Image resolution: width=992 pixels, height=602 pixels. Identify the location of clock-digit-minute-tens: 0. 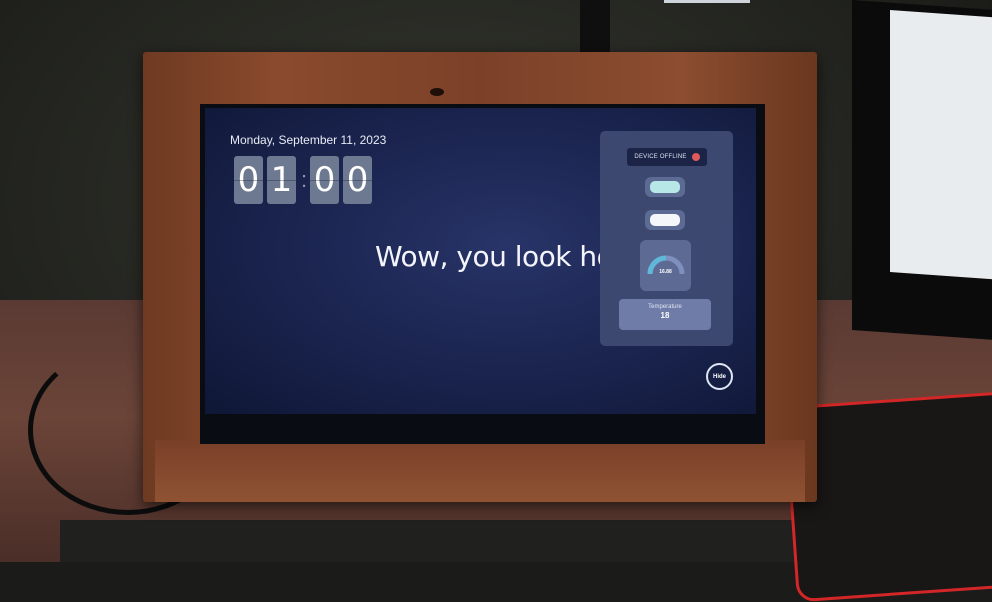
(325, 180).